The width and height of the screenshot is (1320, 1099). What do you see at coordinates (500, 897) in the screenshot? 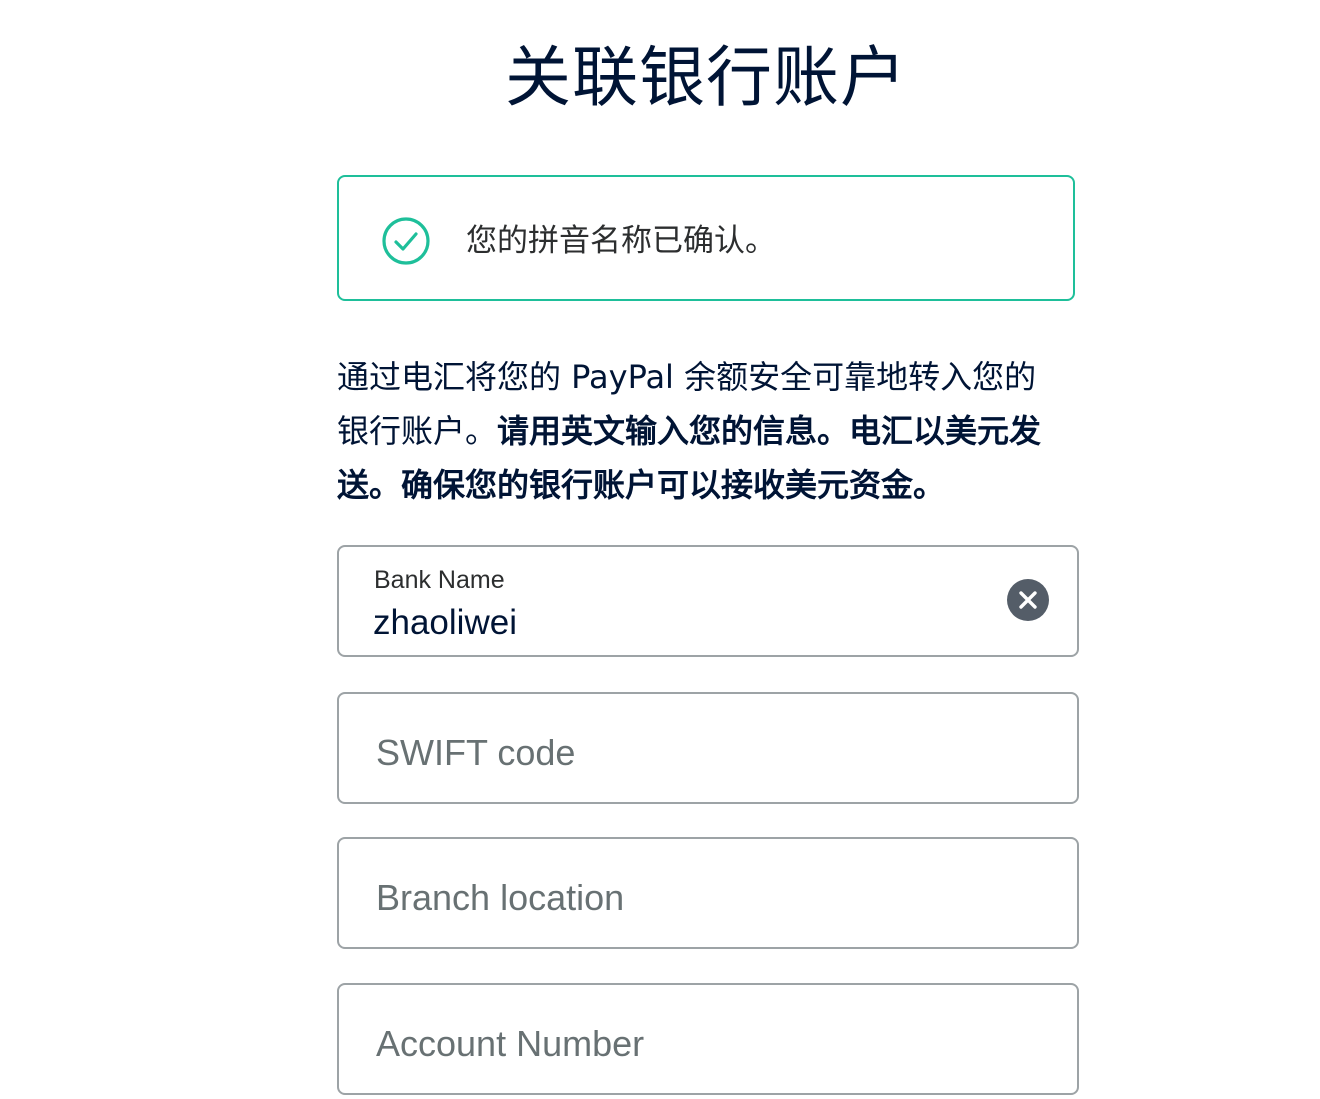
I see `branch-location-placeholder: Branch location` at bounding box center [500, 897].